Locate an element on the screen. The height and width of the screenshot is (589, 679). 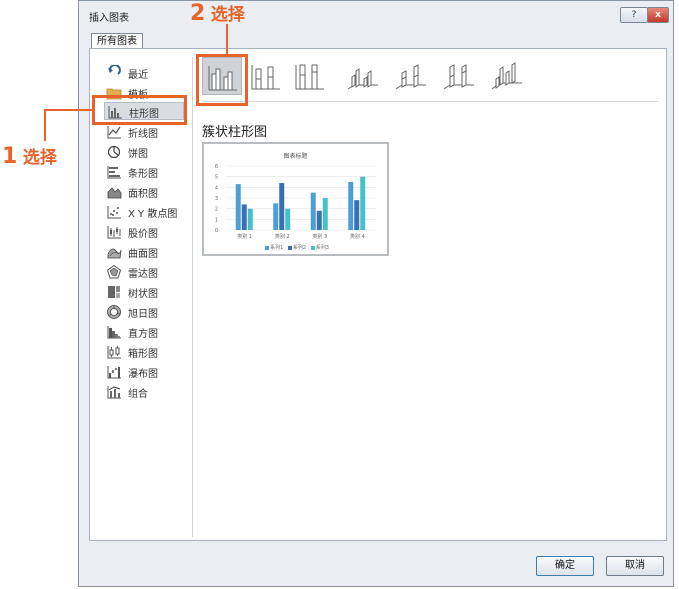
step1-text: 选择 is located at coordinates (39, 158).